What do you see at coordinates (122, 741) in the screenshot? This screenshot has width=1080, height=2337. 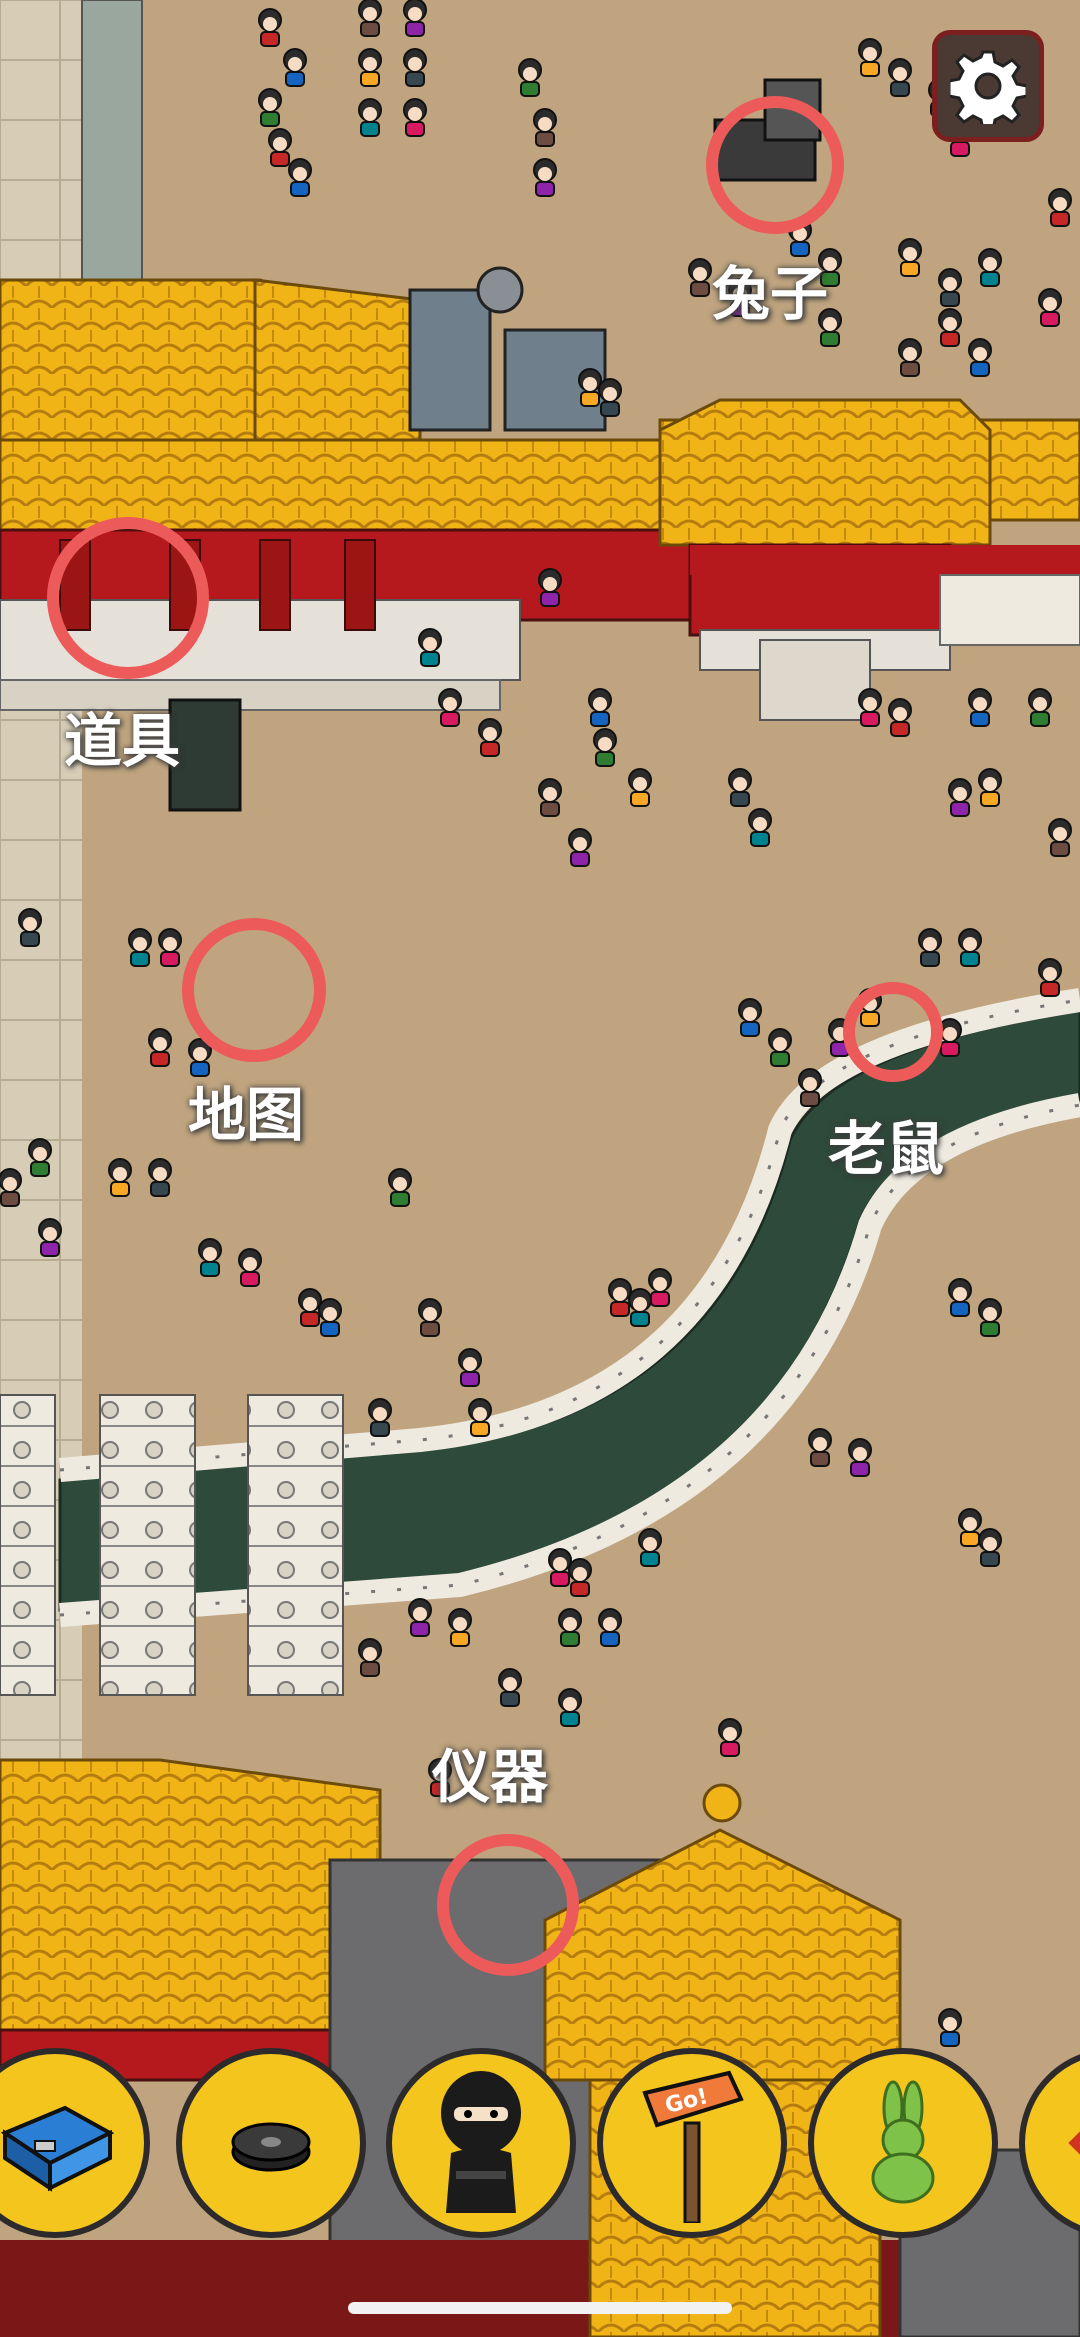 I see `label-prop: 道具` at bounding box center [122, 741].